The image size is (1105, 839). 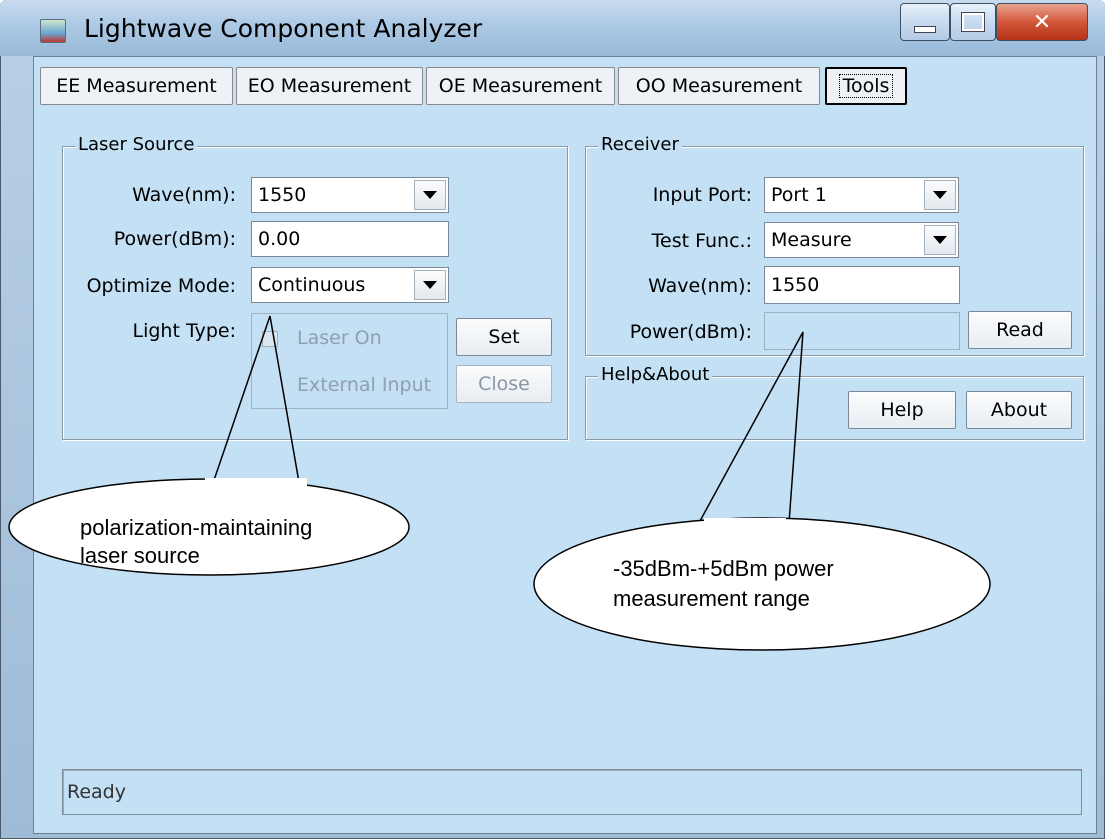 What do you see at coordinates (140, 555) in the screenshot?
I see `left-callout-line2: laser source` at bounding box center [140, 555].